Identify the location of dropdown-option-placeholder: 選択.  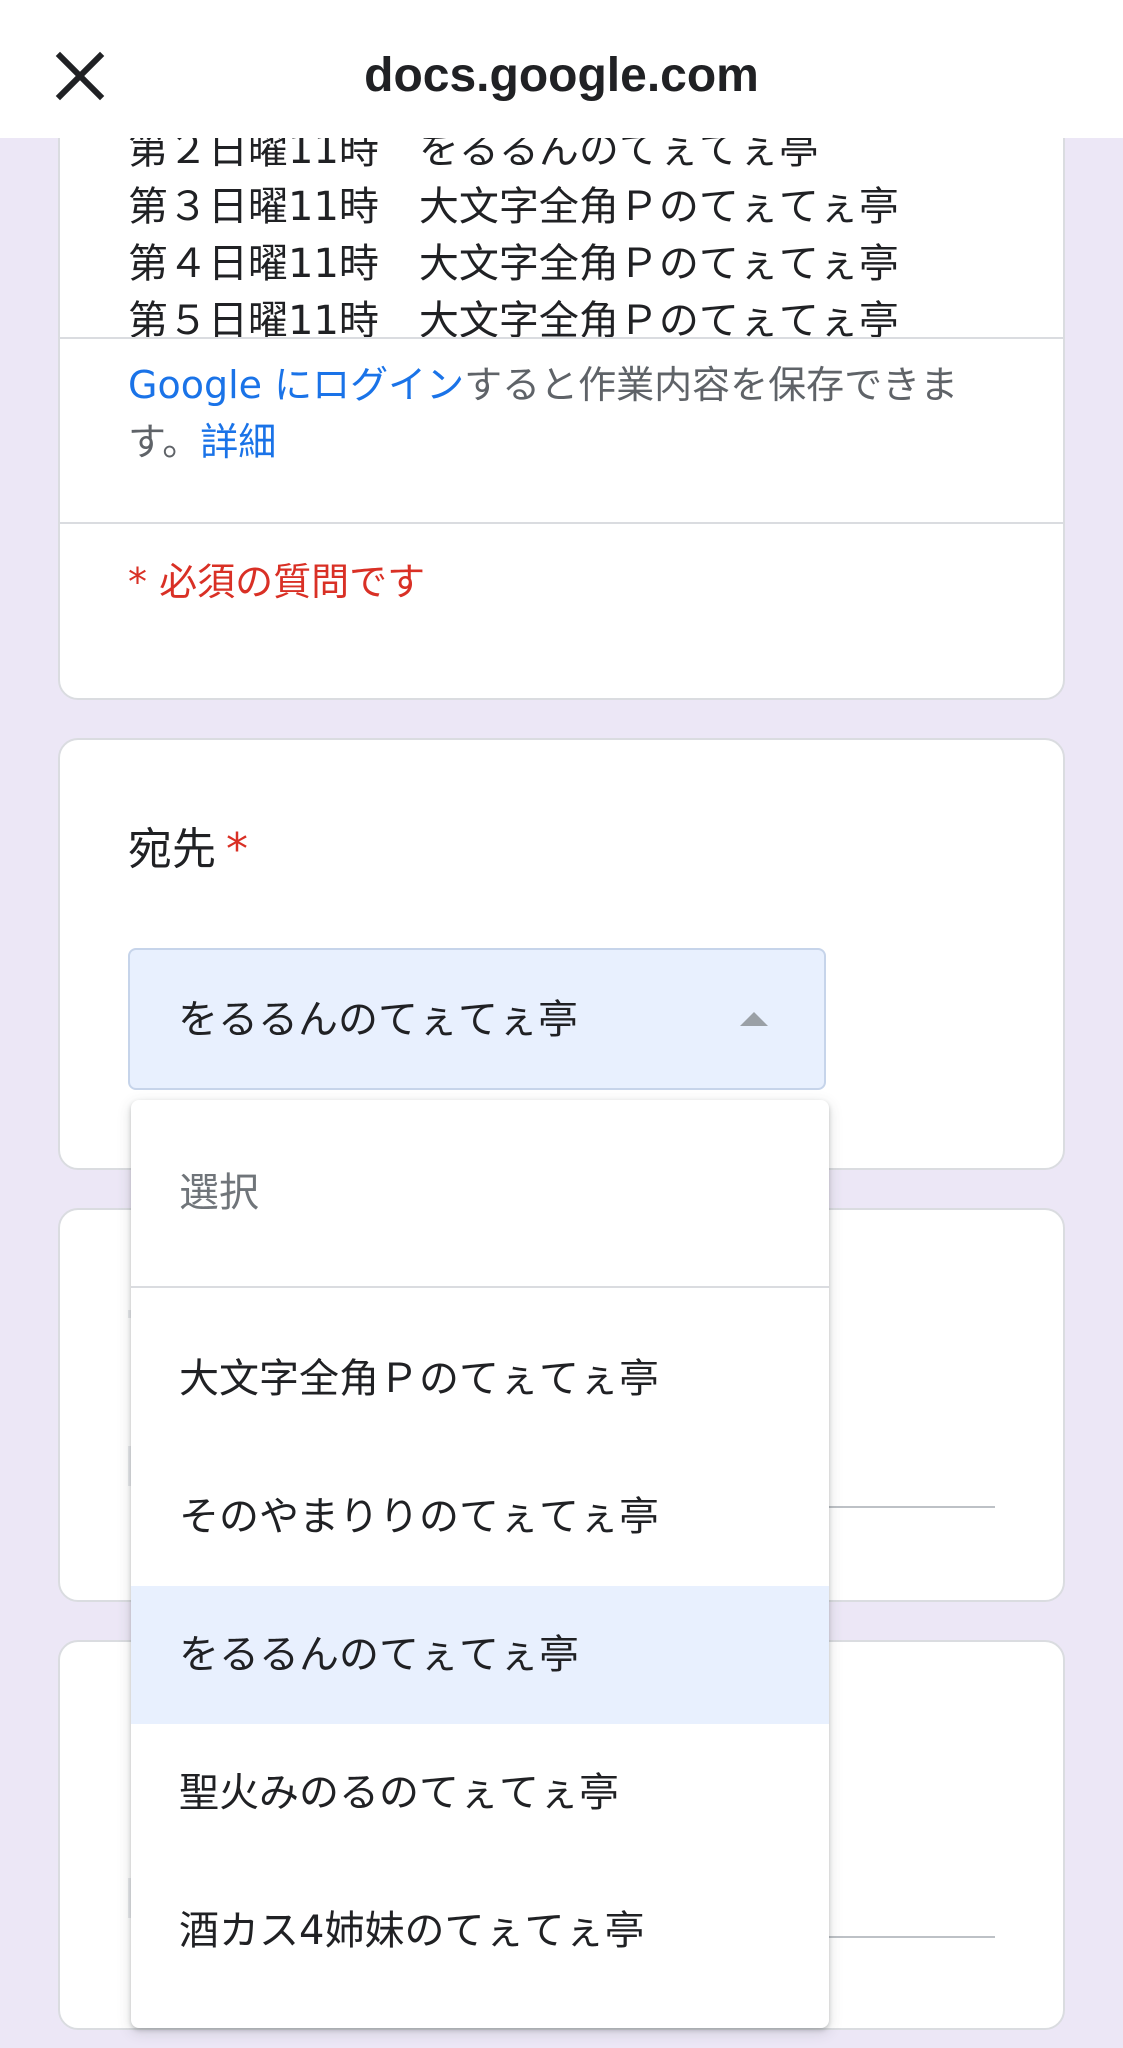
(480, 1193).